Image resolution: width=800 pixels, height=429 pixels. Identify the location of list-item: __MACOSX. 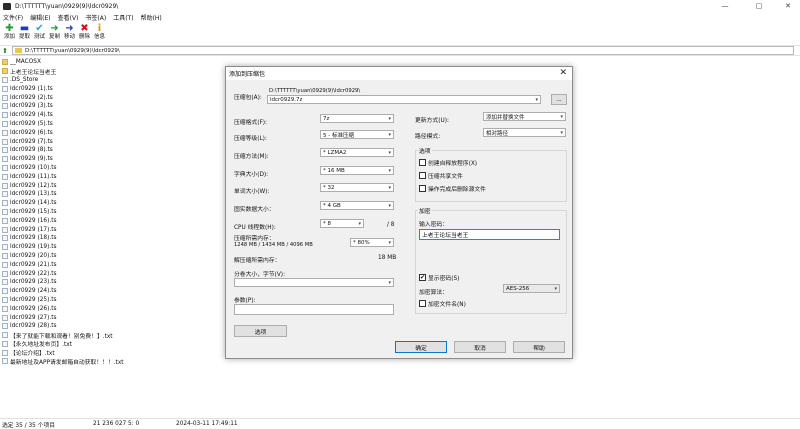
(117, 62).